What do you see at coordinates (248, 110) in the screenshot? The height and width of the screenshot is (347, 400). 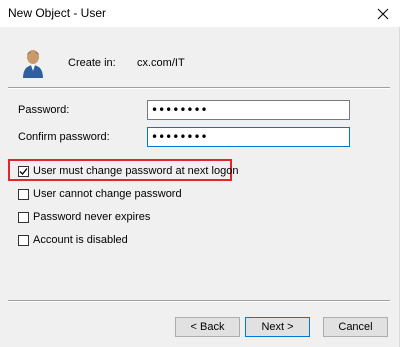 I see `password-field: ••••••••` at bounding box center [248, 110].